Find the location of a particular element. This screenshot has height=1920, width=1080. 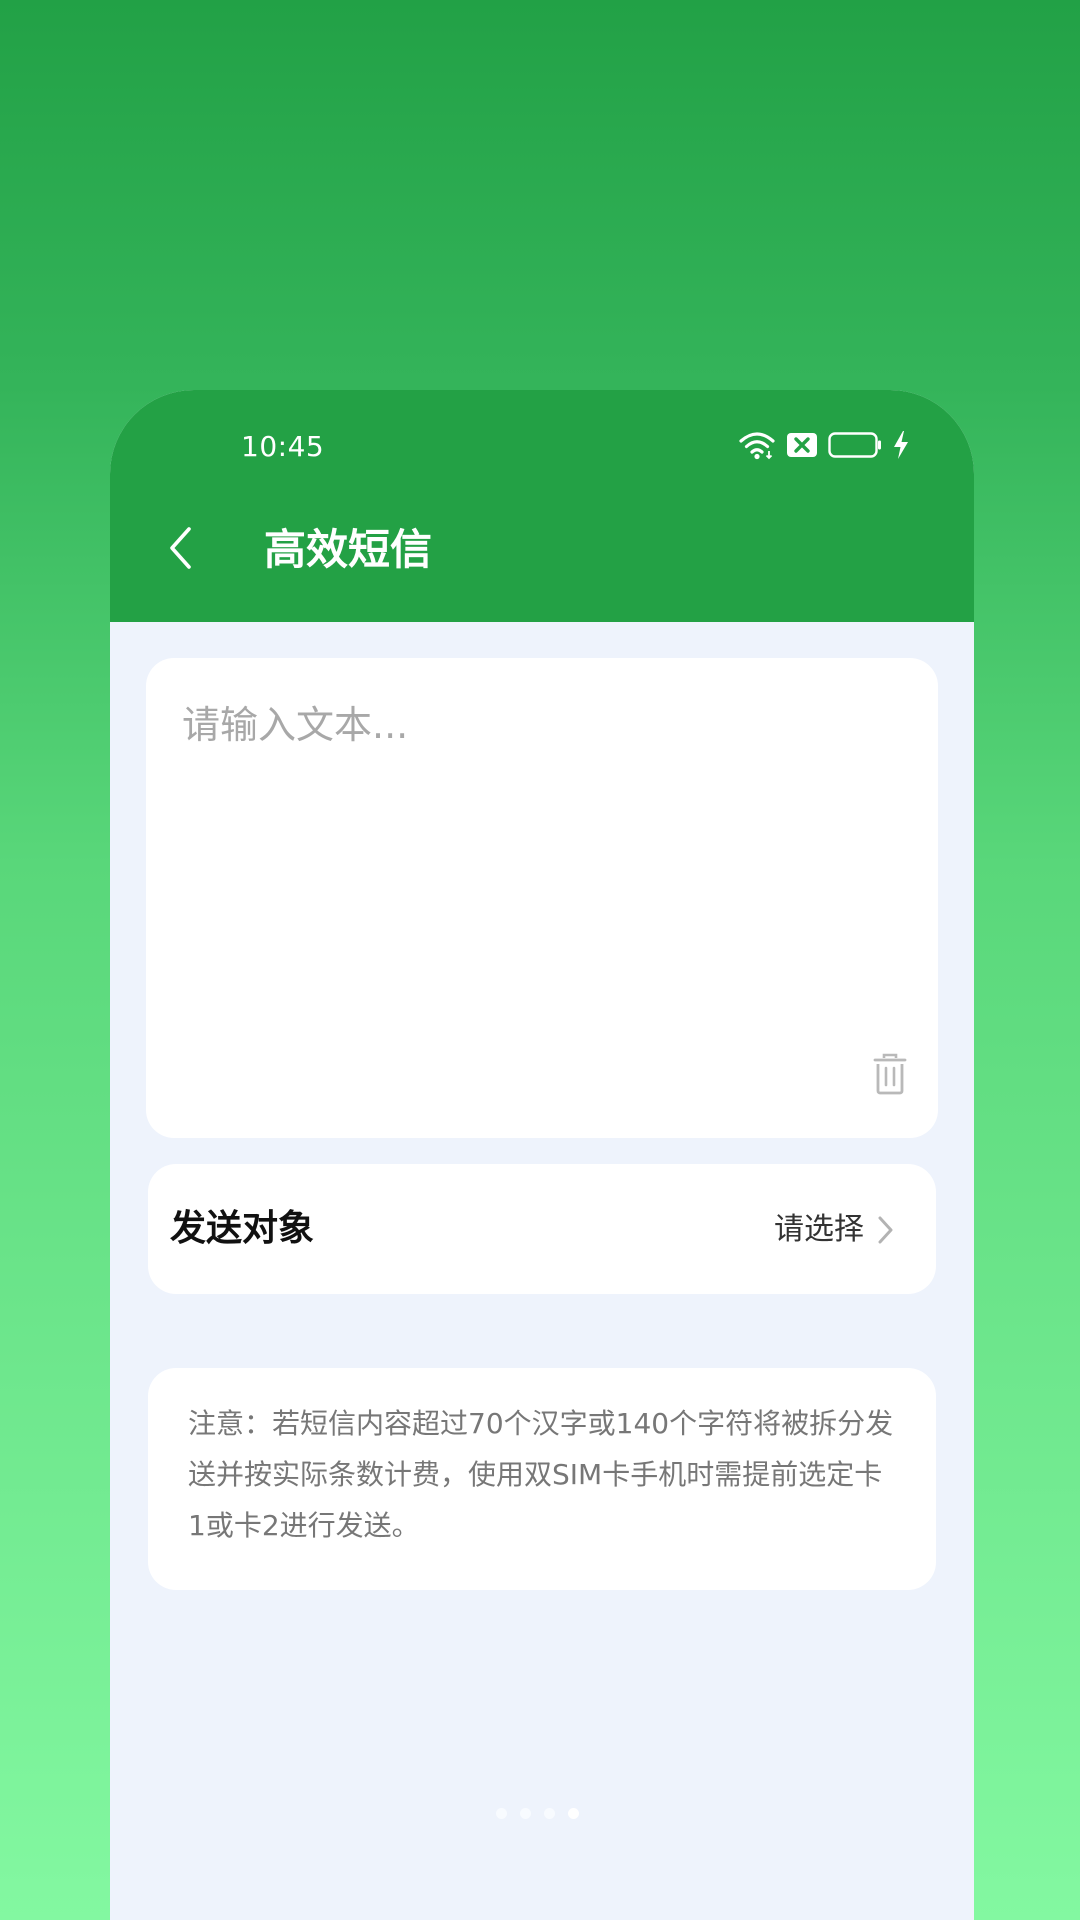

app-header: 10:45 高效短信 is located at coordinates (542, 506).